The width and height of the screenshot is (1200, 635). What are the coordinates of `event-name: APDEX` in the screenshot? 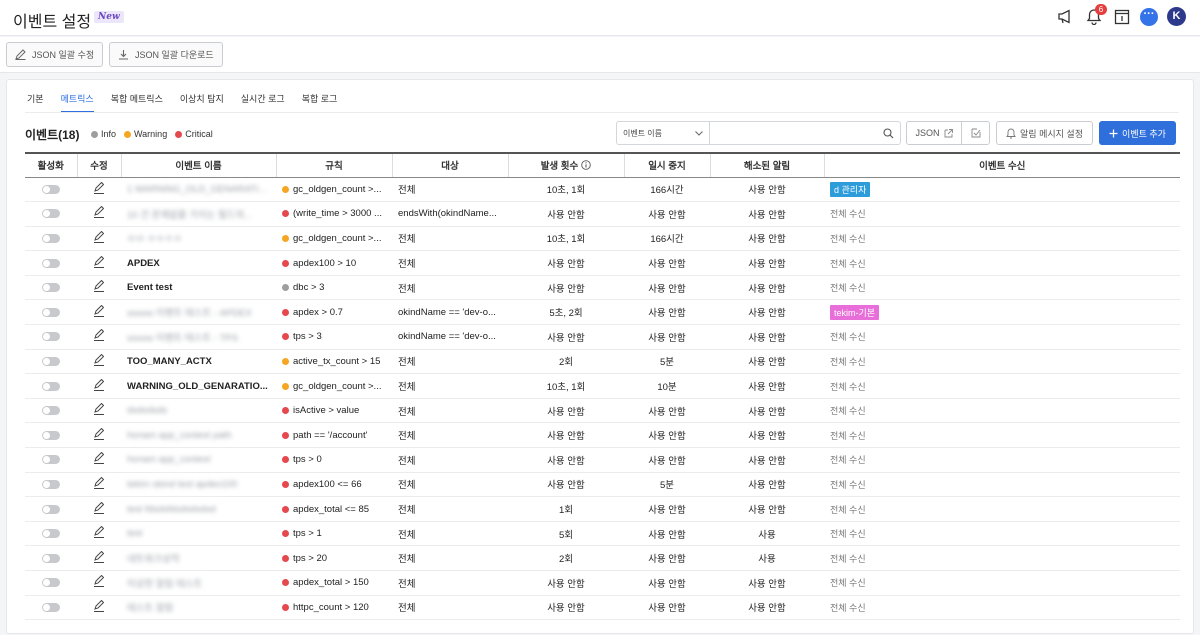 It's located at (143, 263).